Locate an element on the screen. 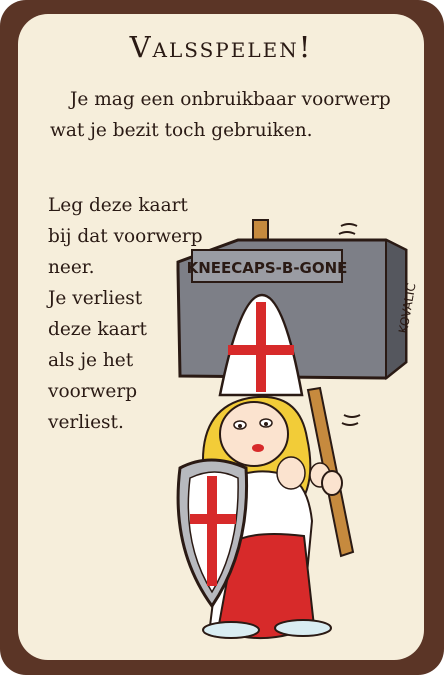 This screenshot has width=444, height=675. rule-line: Je verliest is located at coordinates (95, 298).